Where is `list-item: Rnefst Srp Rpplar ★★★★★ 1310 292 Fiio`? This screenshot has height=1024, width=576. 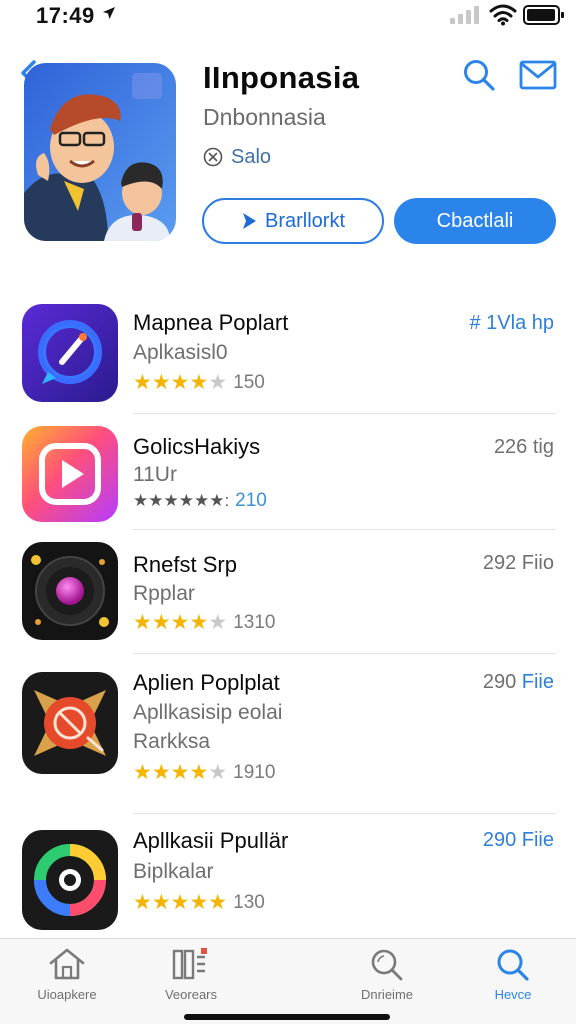 list-item: Rnefst Srp Rpplar ★★★★★ 1310 292 Fiio is located at coordinates (288, 592).